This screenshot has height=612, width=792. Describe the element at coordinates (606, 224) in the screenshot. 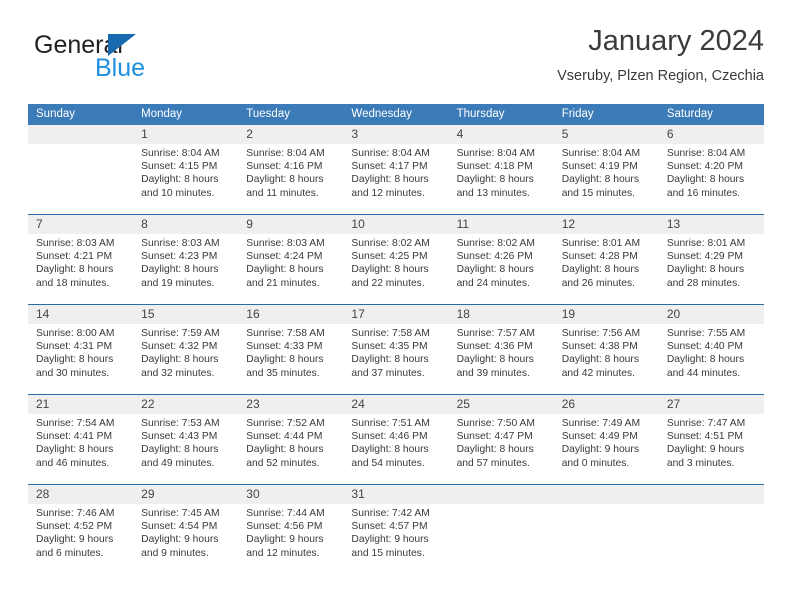

I see `day-number: 12` at that location.